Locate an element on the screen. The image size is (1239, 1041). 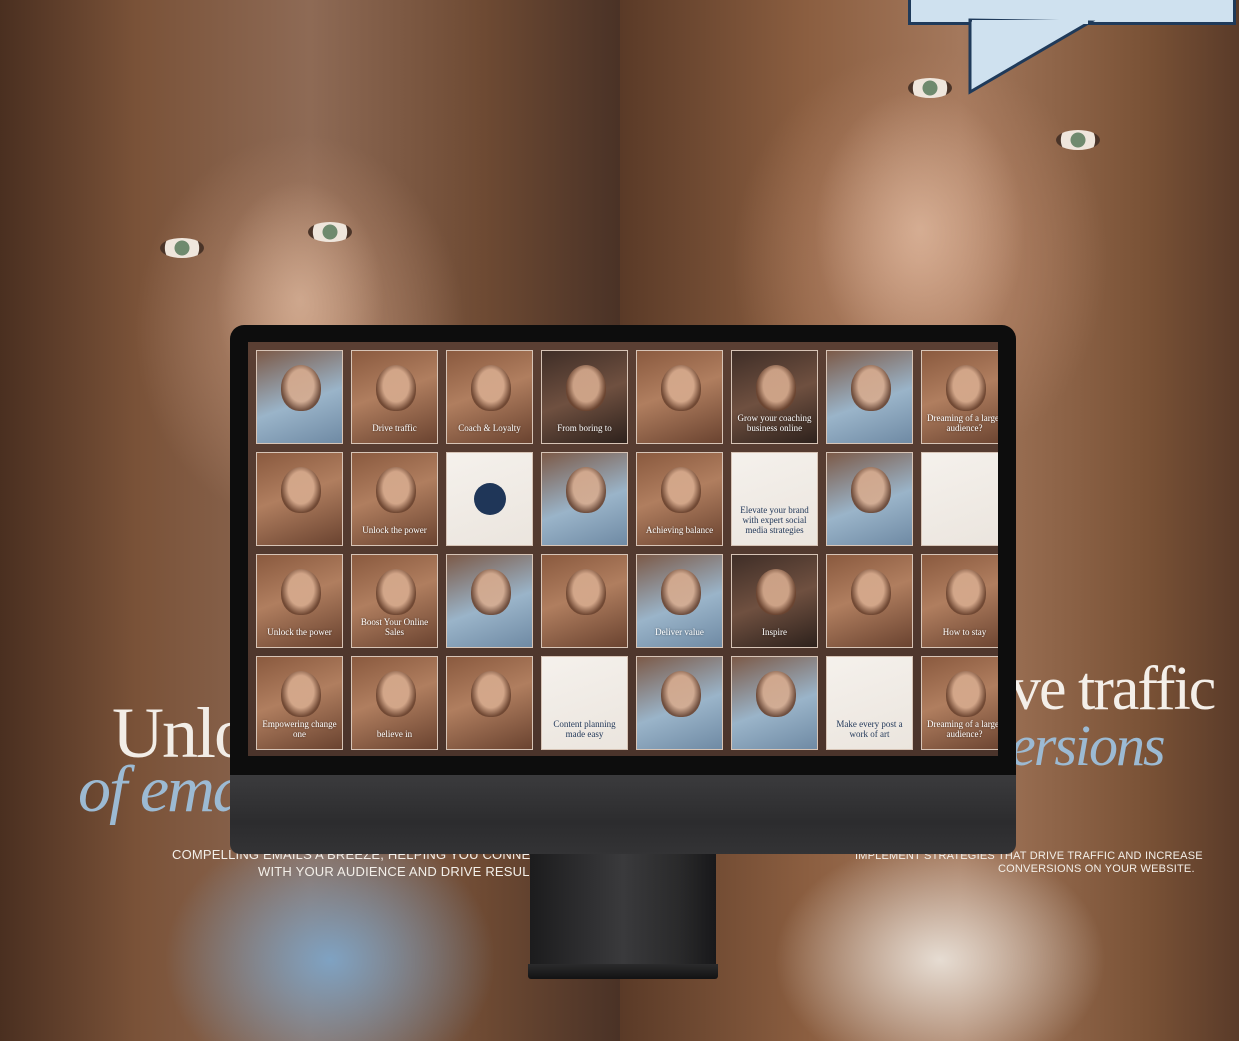
subtext-left-line2: WITH YOUR AUDIENCE AND DRIVE RESUL is located at coordinates (394, 871).